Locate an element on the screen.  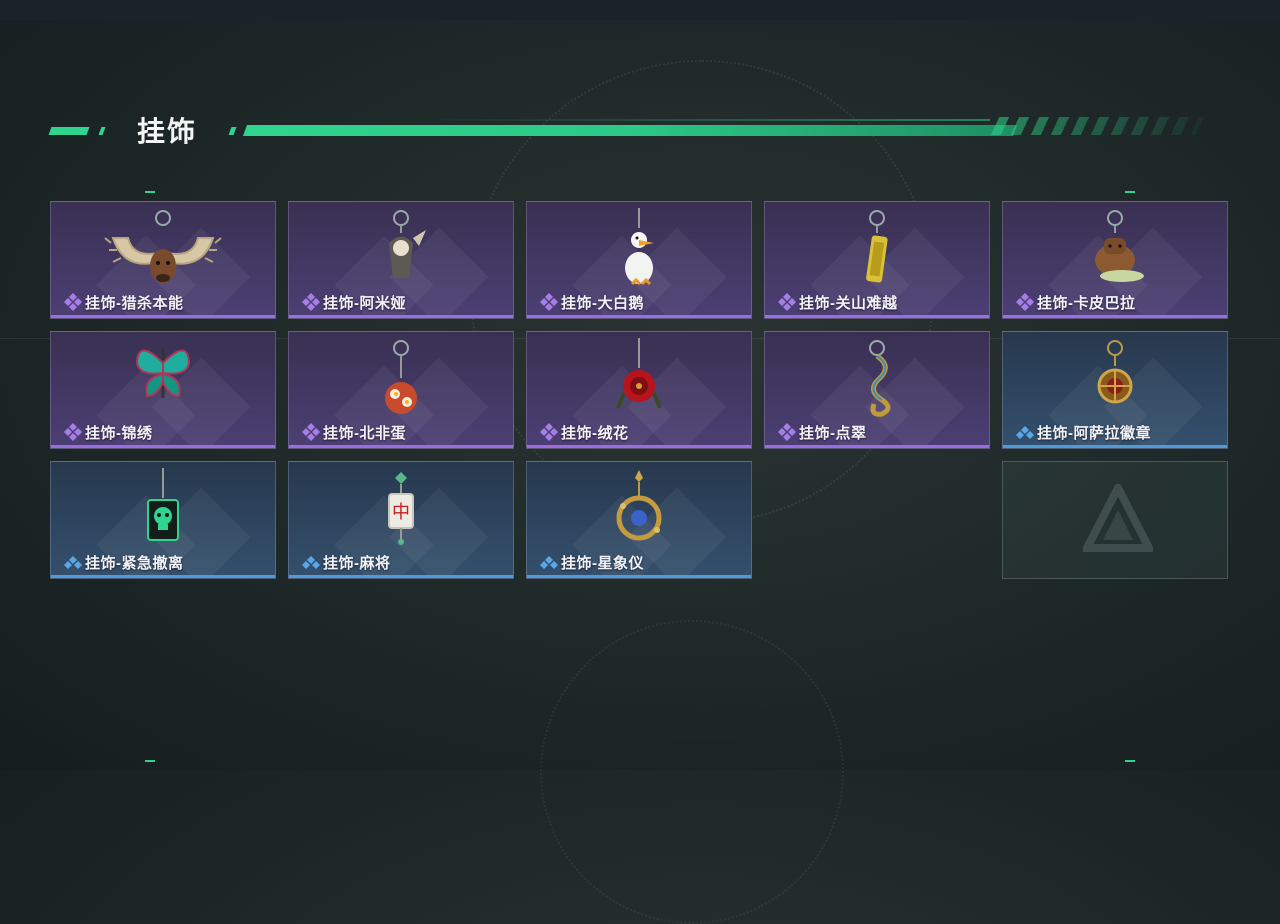
red-flower-charm-icon is located at coordinates (639, 380).